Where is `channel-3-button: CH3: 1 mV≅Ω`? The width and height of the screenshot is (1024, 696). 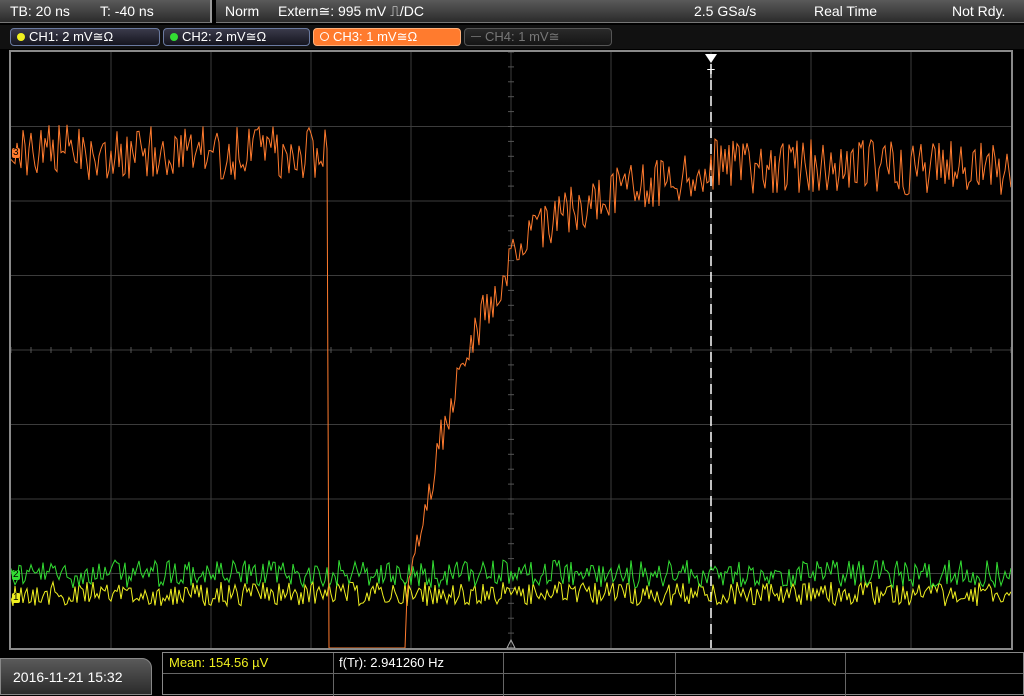
channel-3-button: CH3: 1 mV≅Ω is located at coordinates (387, 37).